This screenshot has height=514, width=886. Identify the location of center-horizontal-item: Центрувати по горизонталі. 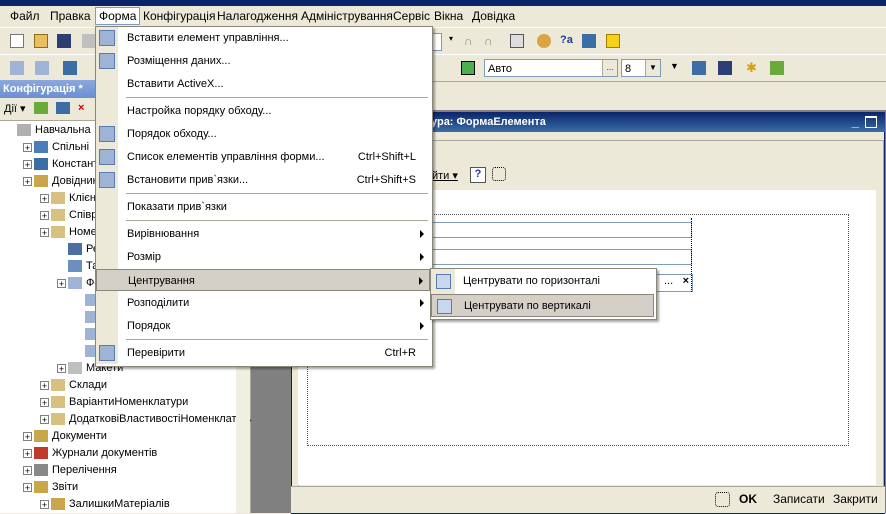
(542, 281).